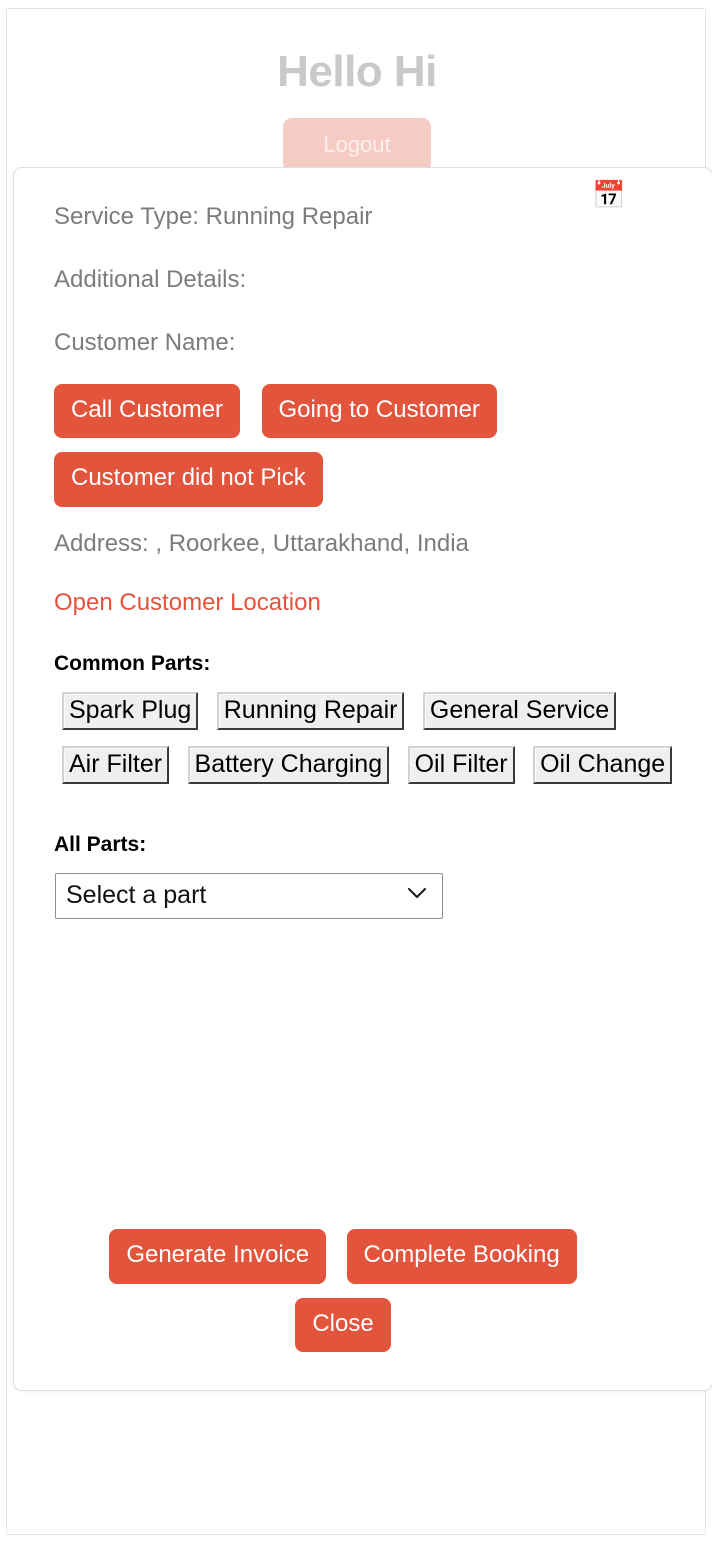  What do you see at coordinates (130, 710) in the screenshot?
I see `part-button-spark-plug: Spark Plug` at bounding box center [130, 710].